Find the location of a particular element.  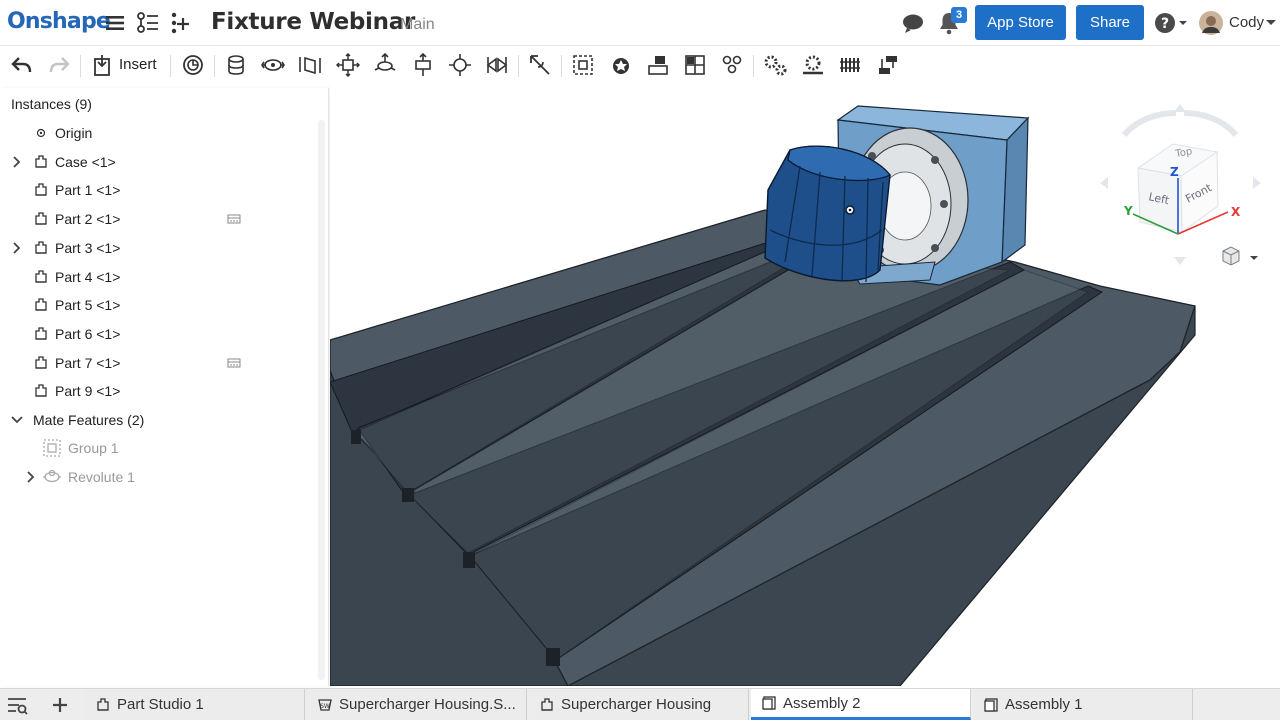

rotate-right-arrow-icon is located at coordinates (1257, 183).